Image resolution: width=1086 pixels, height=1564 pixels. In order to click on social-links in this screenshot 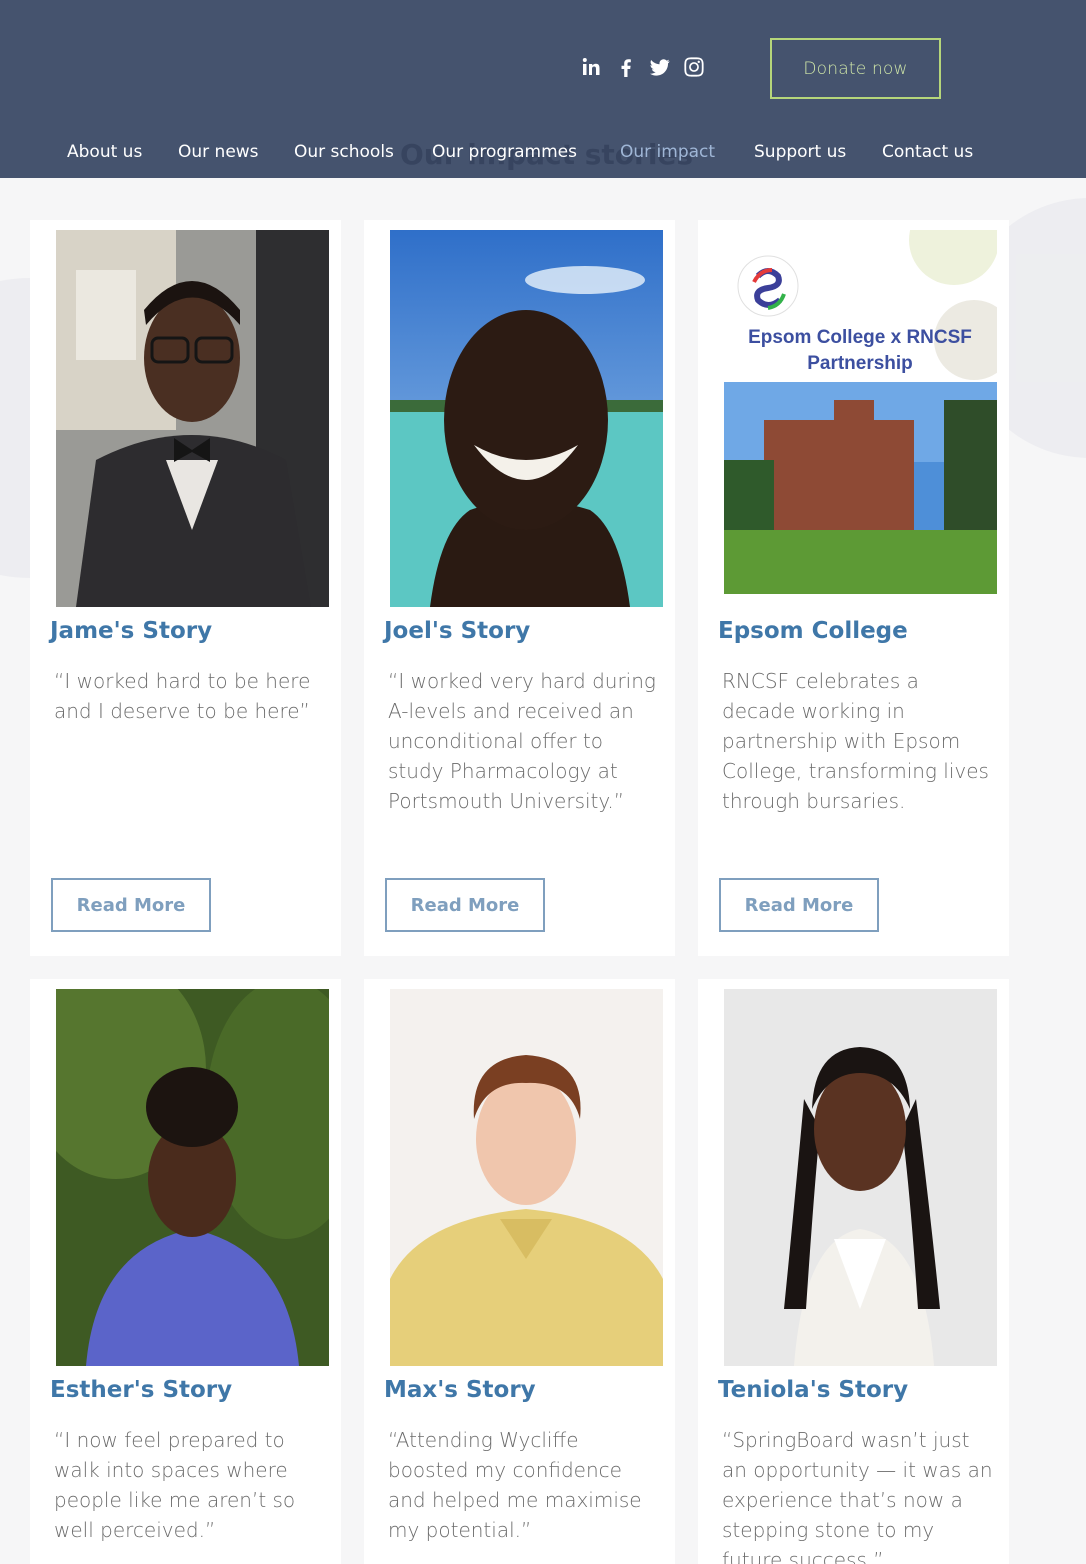, I will do `click(643, 67)`.